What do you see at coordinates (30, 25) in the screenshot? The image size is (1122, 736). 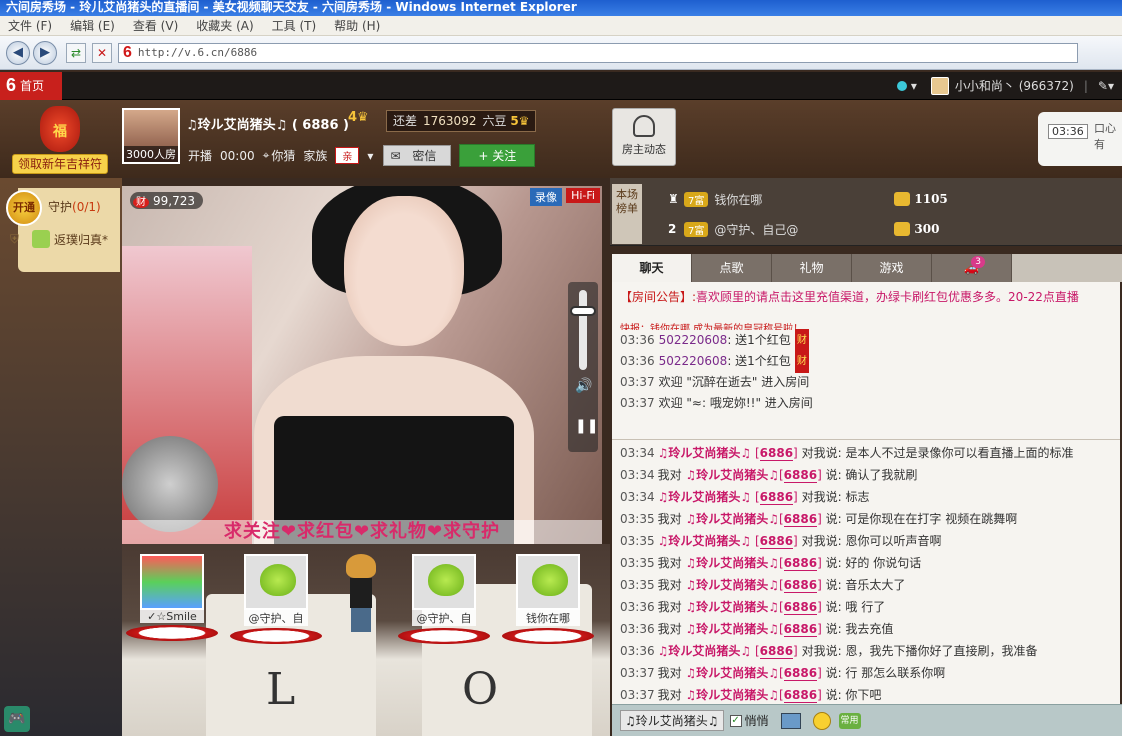 I see `menu-file: 文件 (F)` at bounding box center [30, 25].